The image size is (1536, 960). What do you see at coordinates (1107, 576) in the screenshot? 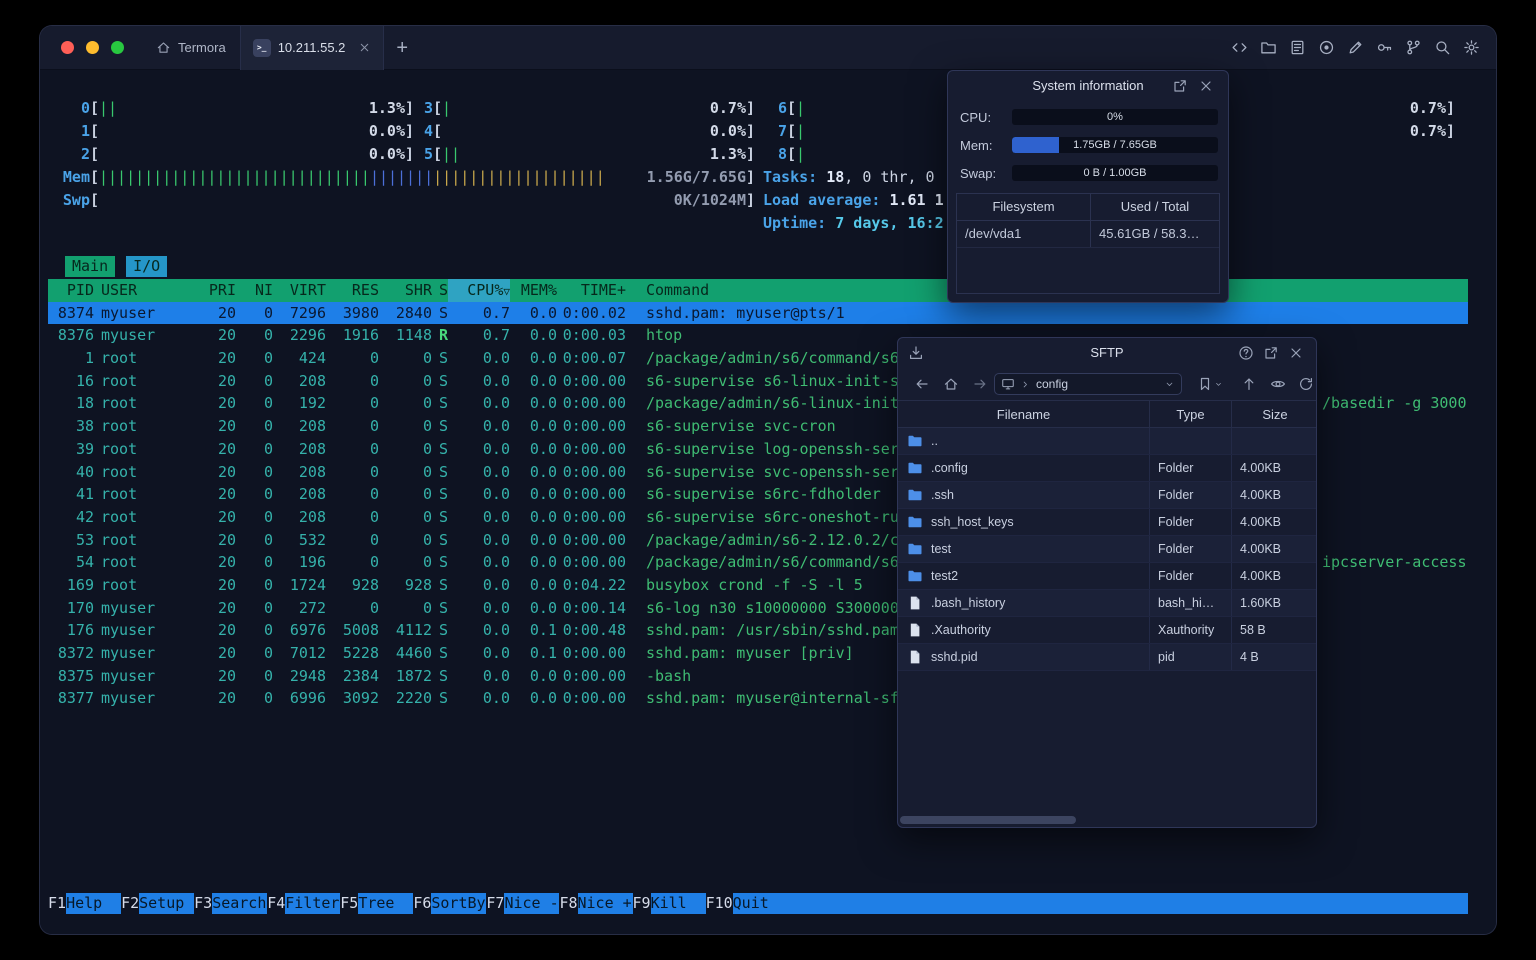
I see `file-row-test2: test2 Folder 4.00KB` at bounding box center [1107, 576].